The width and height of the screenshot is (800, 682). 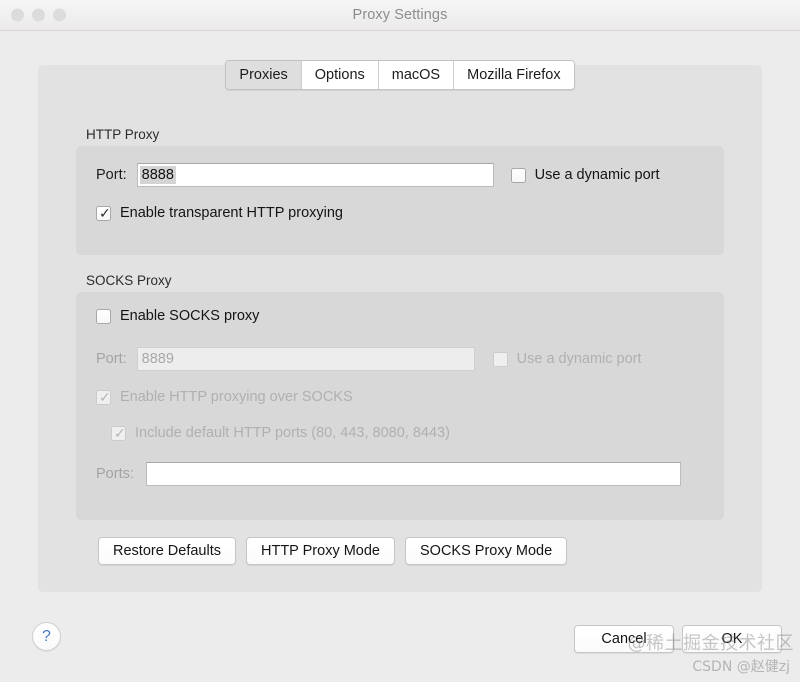 I want to click on http-port-row: Port: 8888 Use a dynamic port, so click(x=378, y=175).